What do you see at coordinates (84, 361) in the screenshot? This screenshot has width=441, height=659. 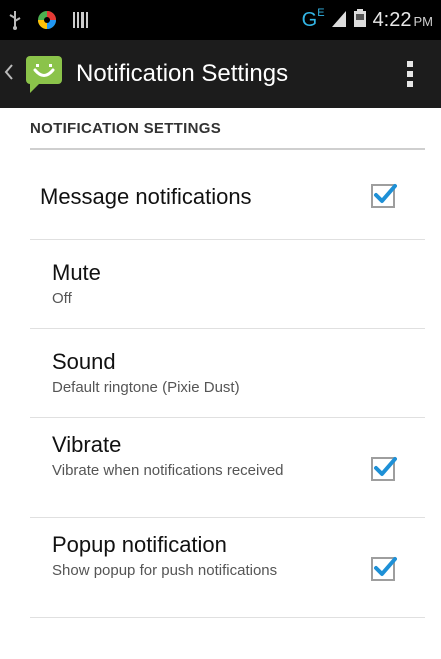 I see `pref-title: Sound` at bounding box center [84, 361].